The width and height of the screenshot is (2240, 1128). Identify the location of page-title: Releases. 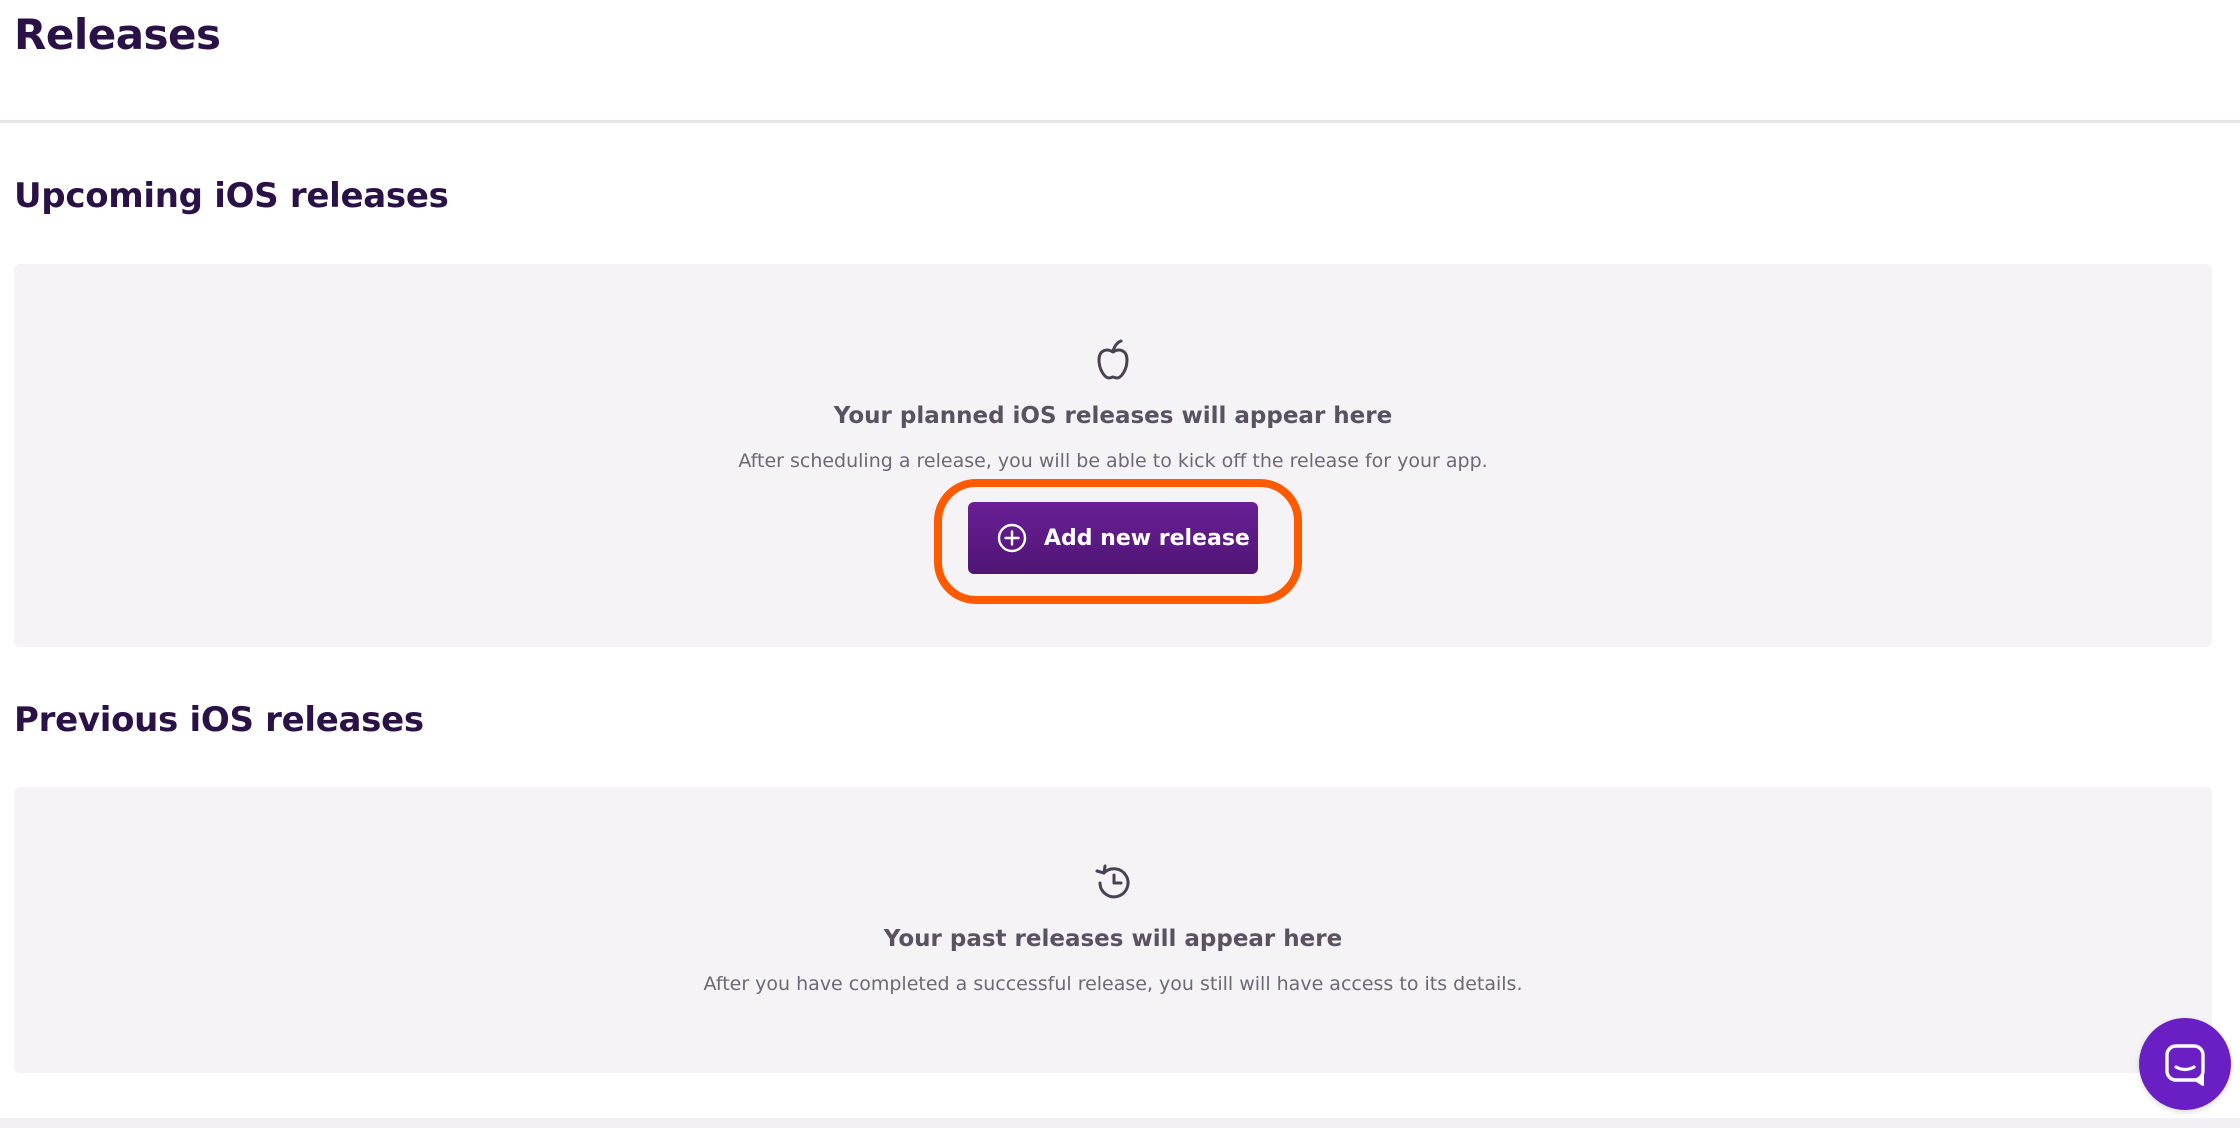
(117, 34).